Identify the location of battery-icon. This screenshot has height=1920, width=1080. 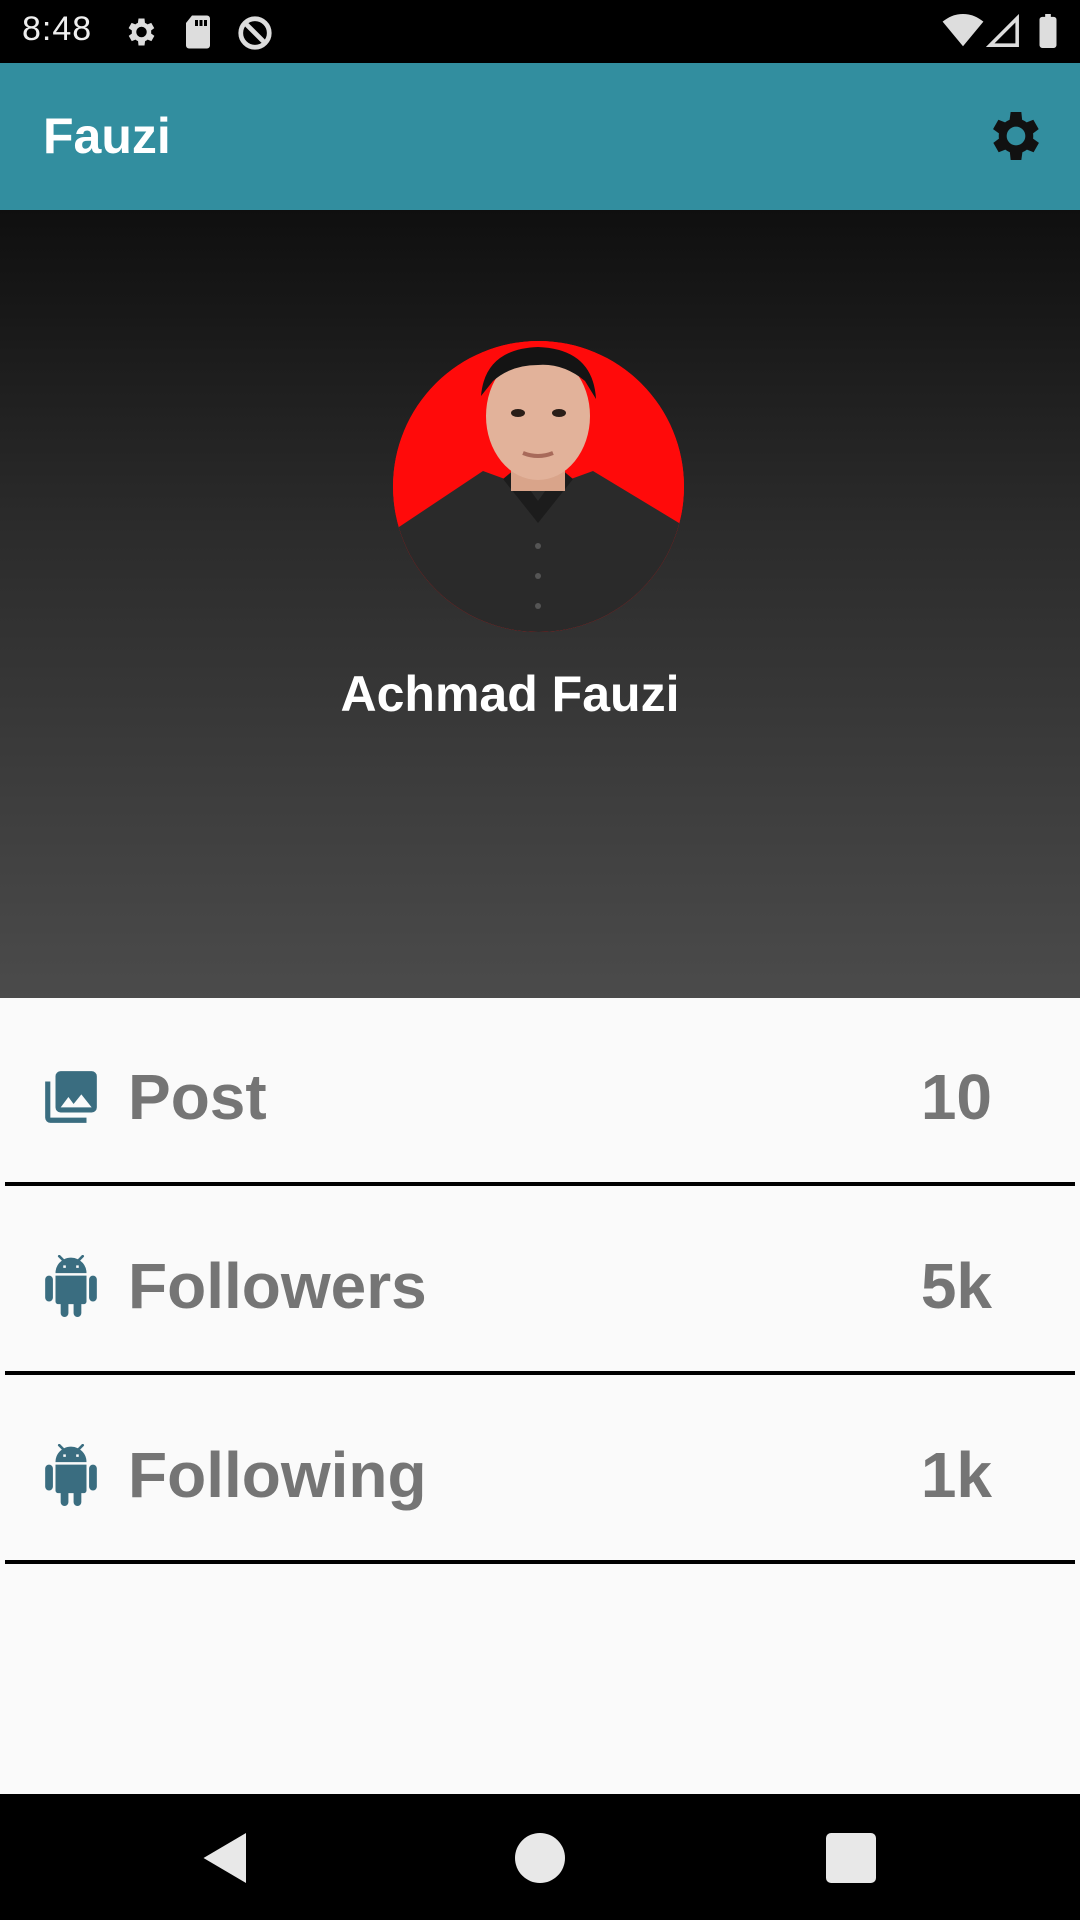
(1048, 31).